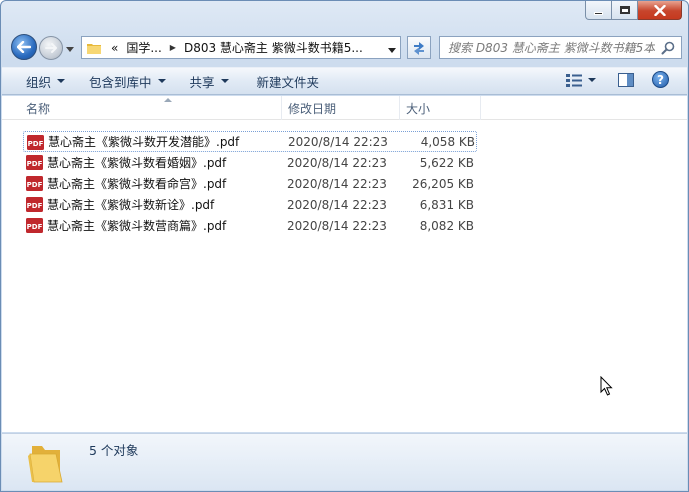 This screenshot has height=492, width=689. What do you see at coordinates (144, 142) in the screenshot?
I see `file-name: 慧心斋主《紫微斗数开发潜能》.pdf` at bounding box center [144, 142].